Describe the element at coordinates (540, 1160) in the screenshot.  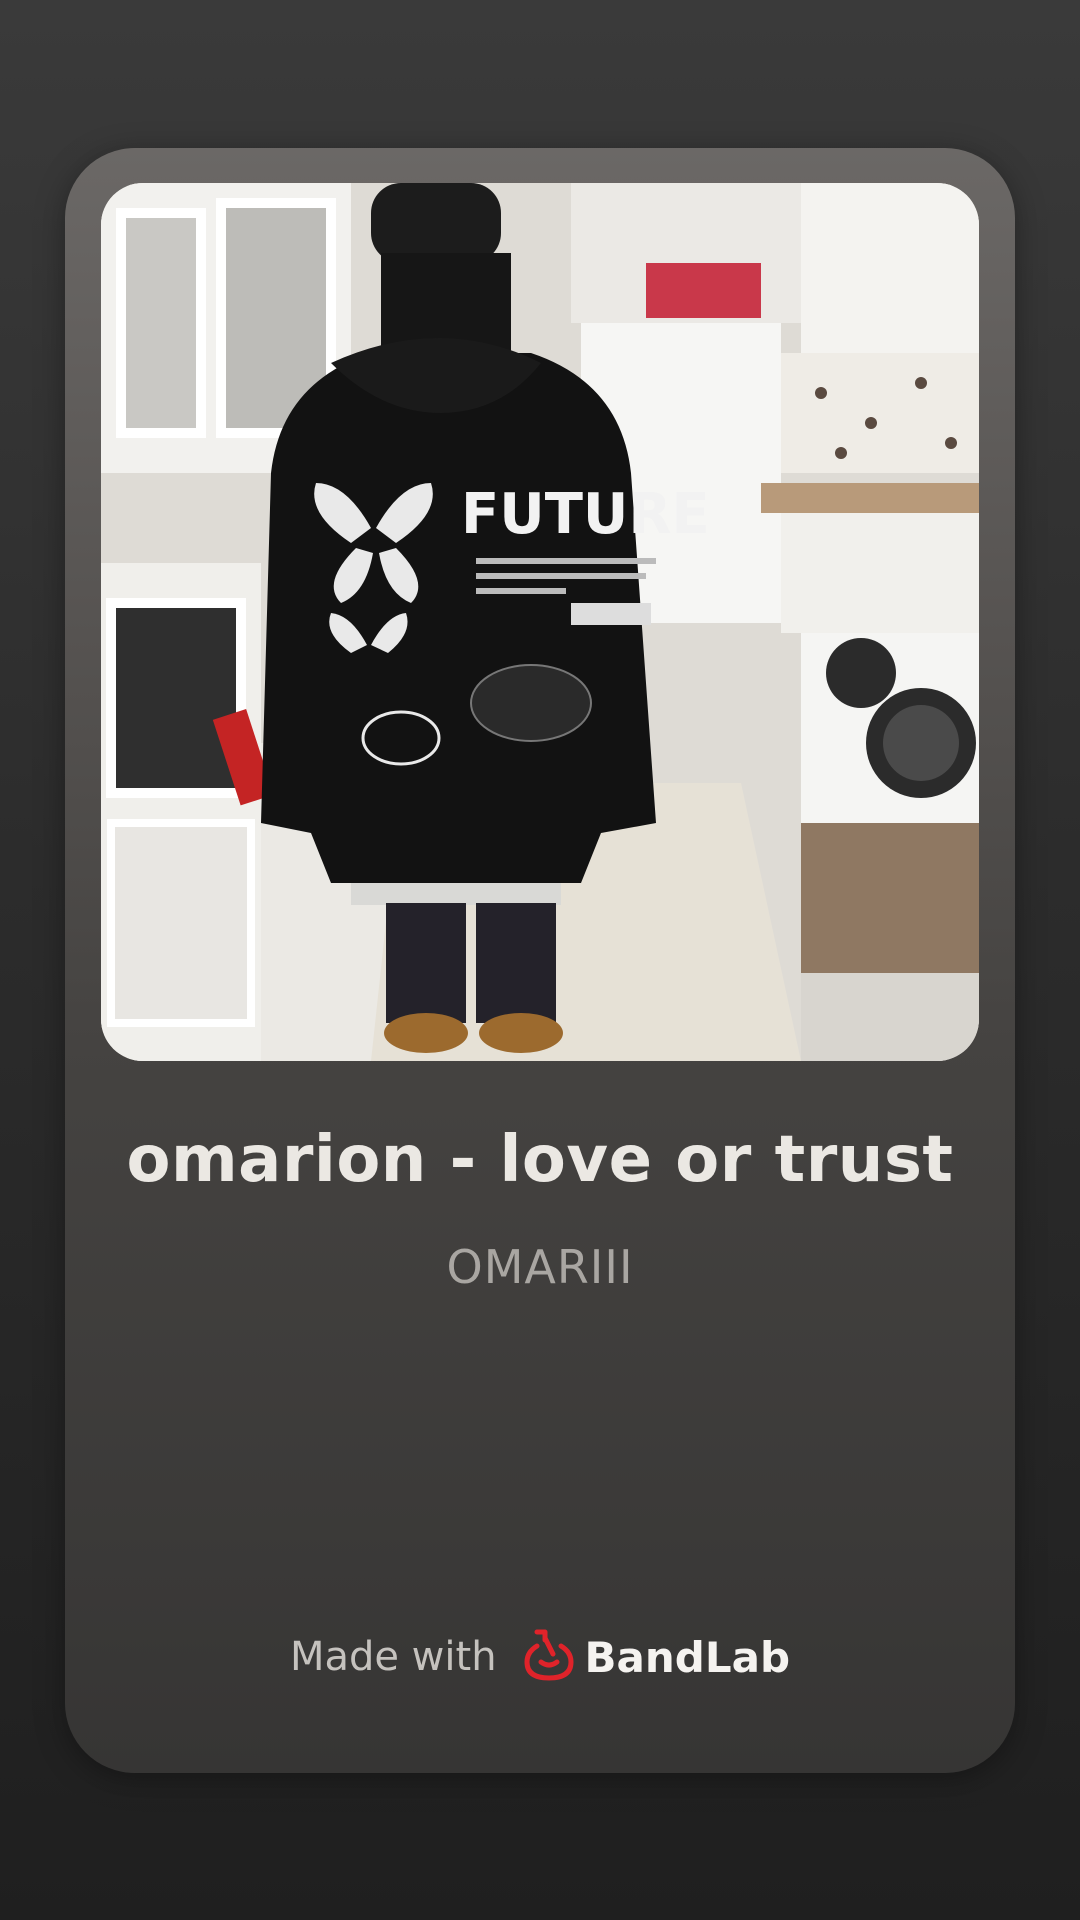
I see `track-title: omarion - love or trust` at that location.